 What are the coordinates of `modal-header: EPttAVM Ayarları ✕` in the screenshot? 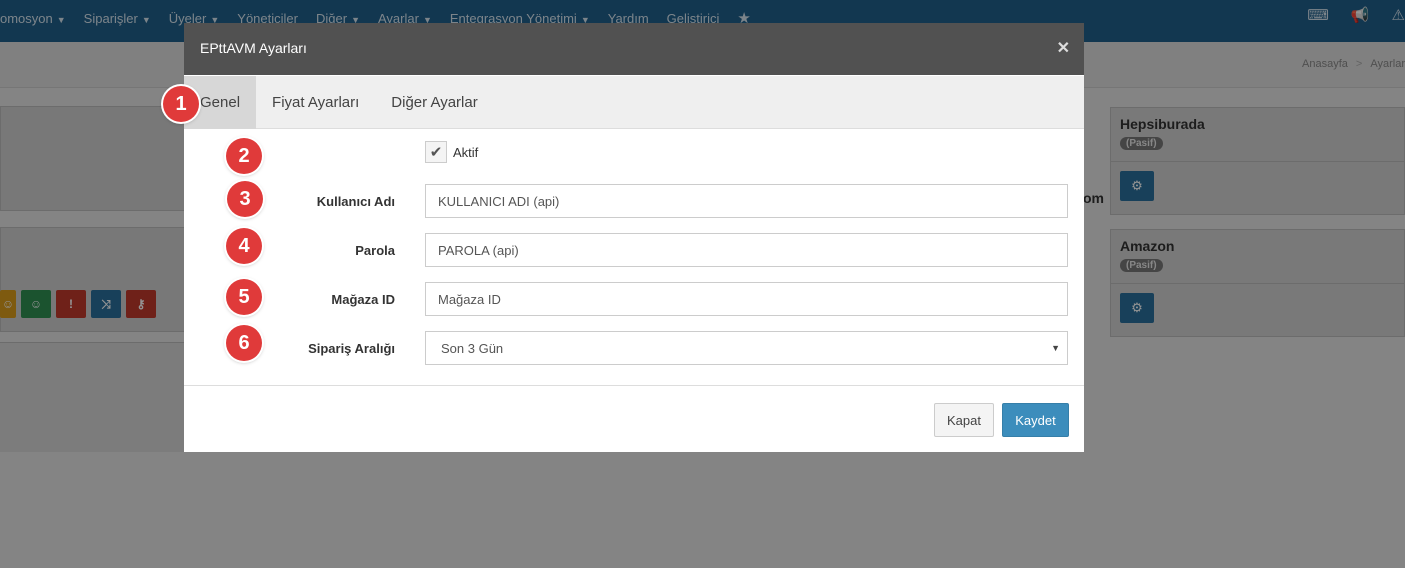 It's located at (634, 49).